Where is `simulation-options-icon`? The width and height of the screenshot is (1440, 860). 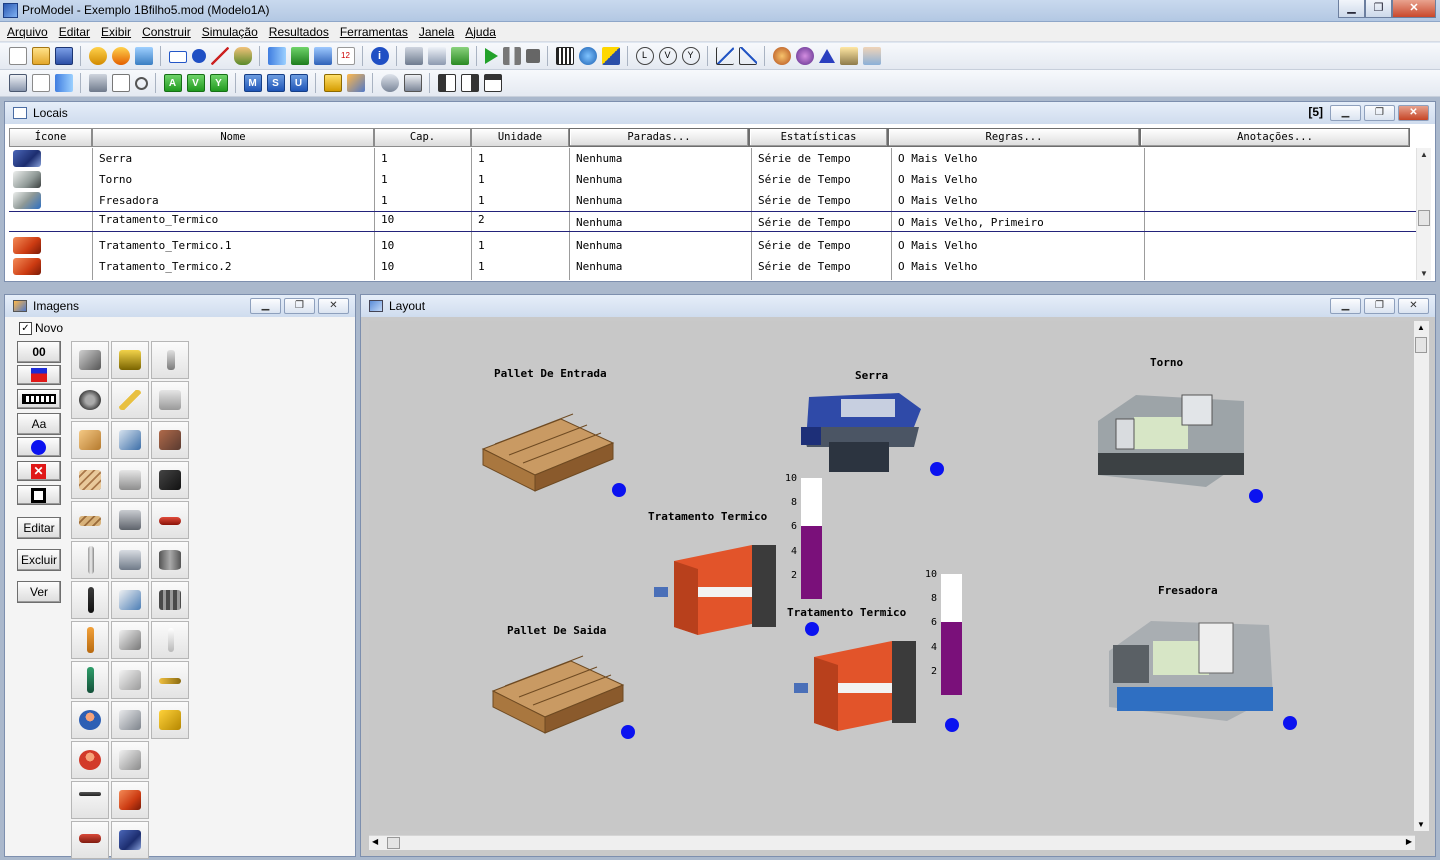 simulation-options-icon is located at coordinates (413, 56).